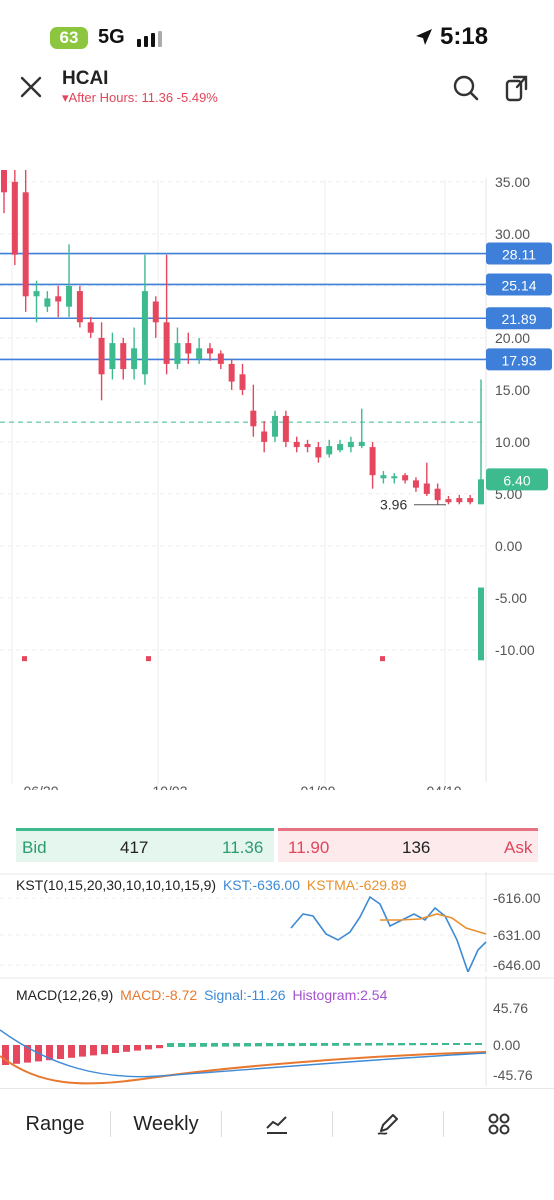 Image resolution: width=554 pixels, height=1200 pixels. What do you see at coordinates (277, 922) in the screenshot?
I see `kst-chart: -616.00 -631.00 -646.00` at bounding box center [277, 922].